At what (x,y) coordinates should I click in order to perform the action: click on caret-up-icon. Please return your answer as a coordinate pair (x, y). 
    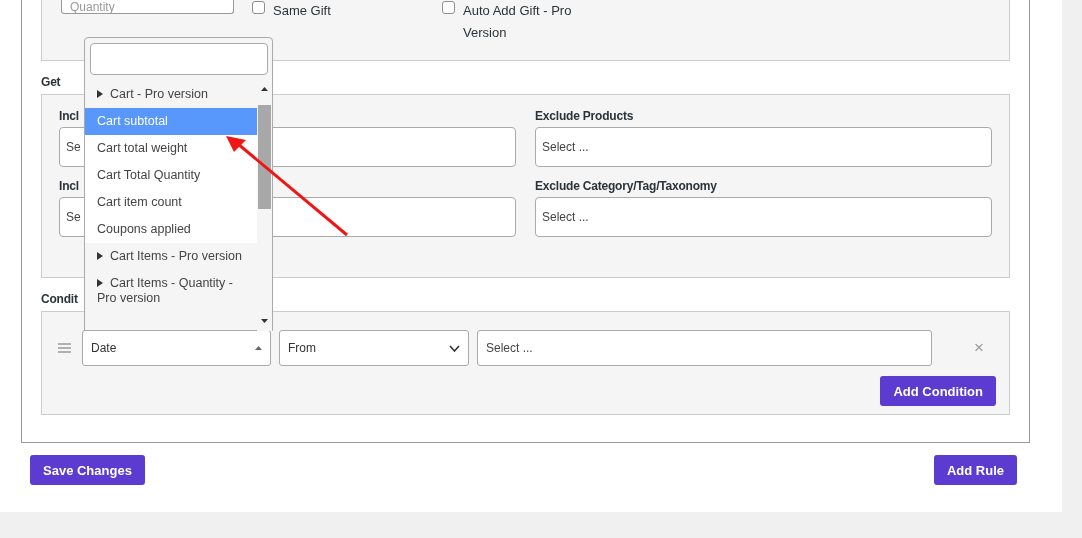
    Looking at the image, I should click on (258, 348).